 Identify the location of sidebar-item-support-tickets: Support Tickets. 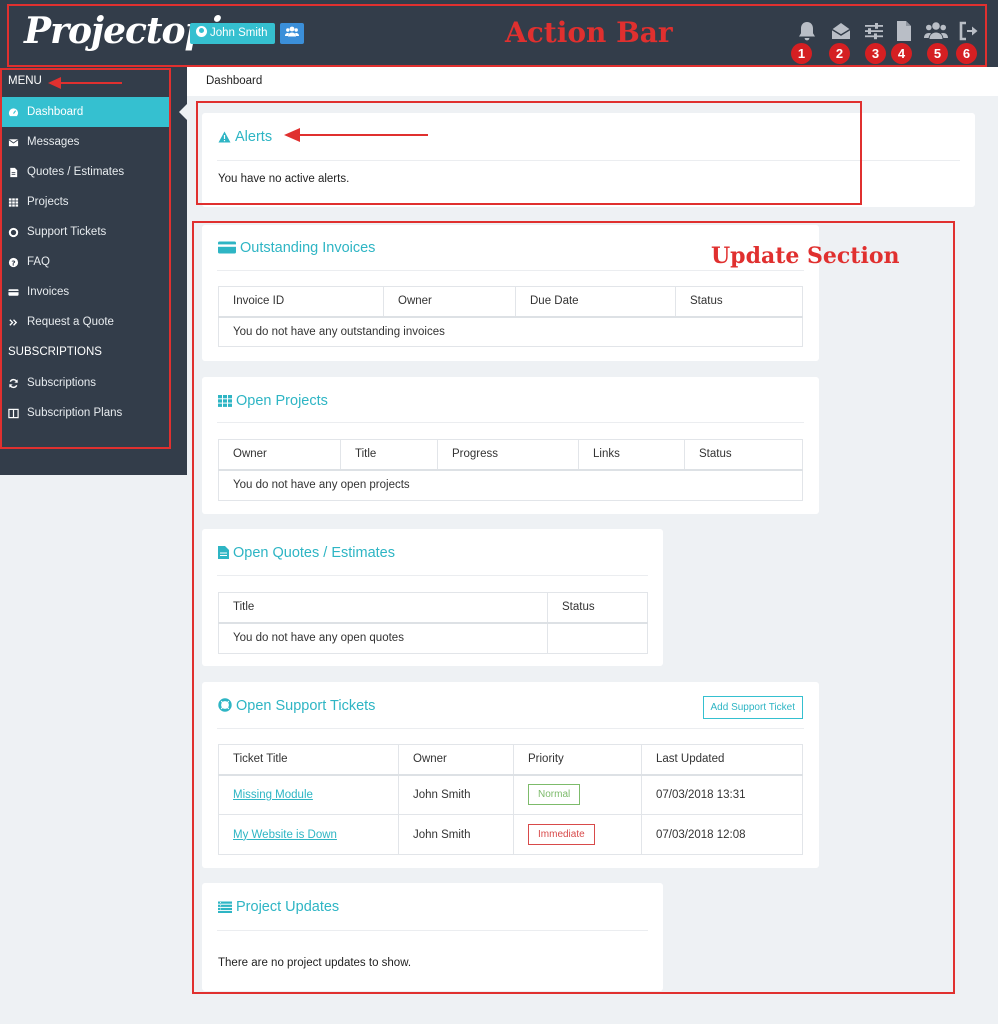
(85, 232).